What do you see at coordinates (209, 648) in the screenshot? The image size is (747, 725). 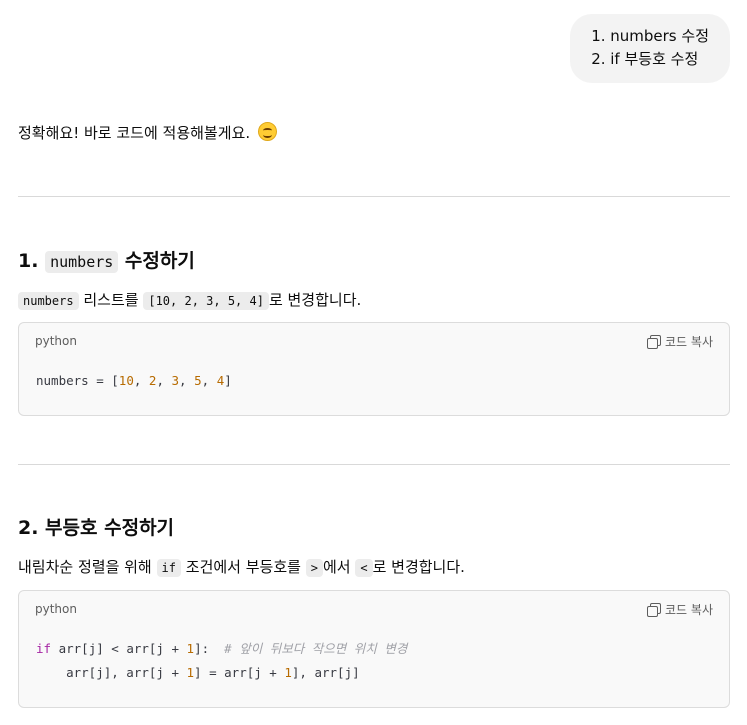 I see `code-token: ]:` at bounding box center [209, 648].